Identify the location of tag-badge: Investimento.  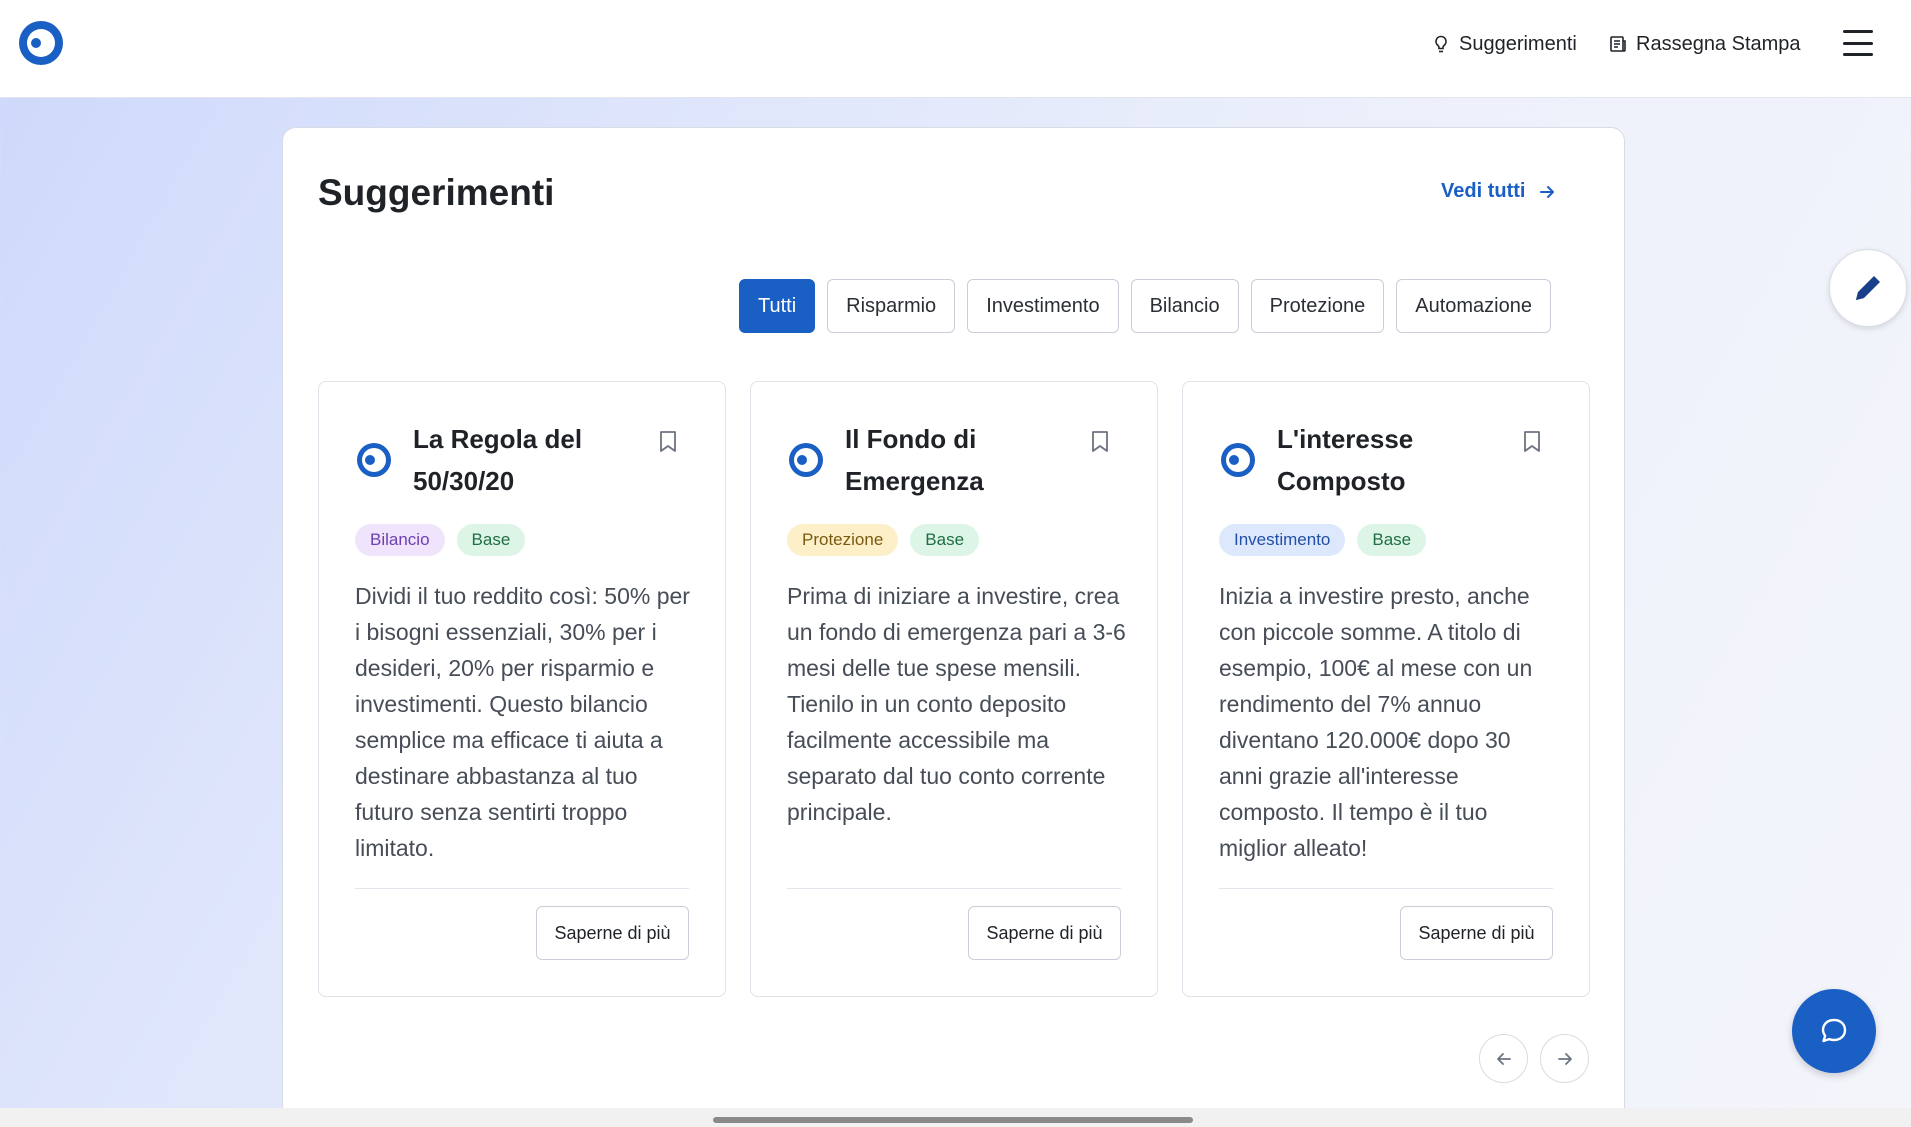
(1282, 540).